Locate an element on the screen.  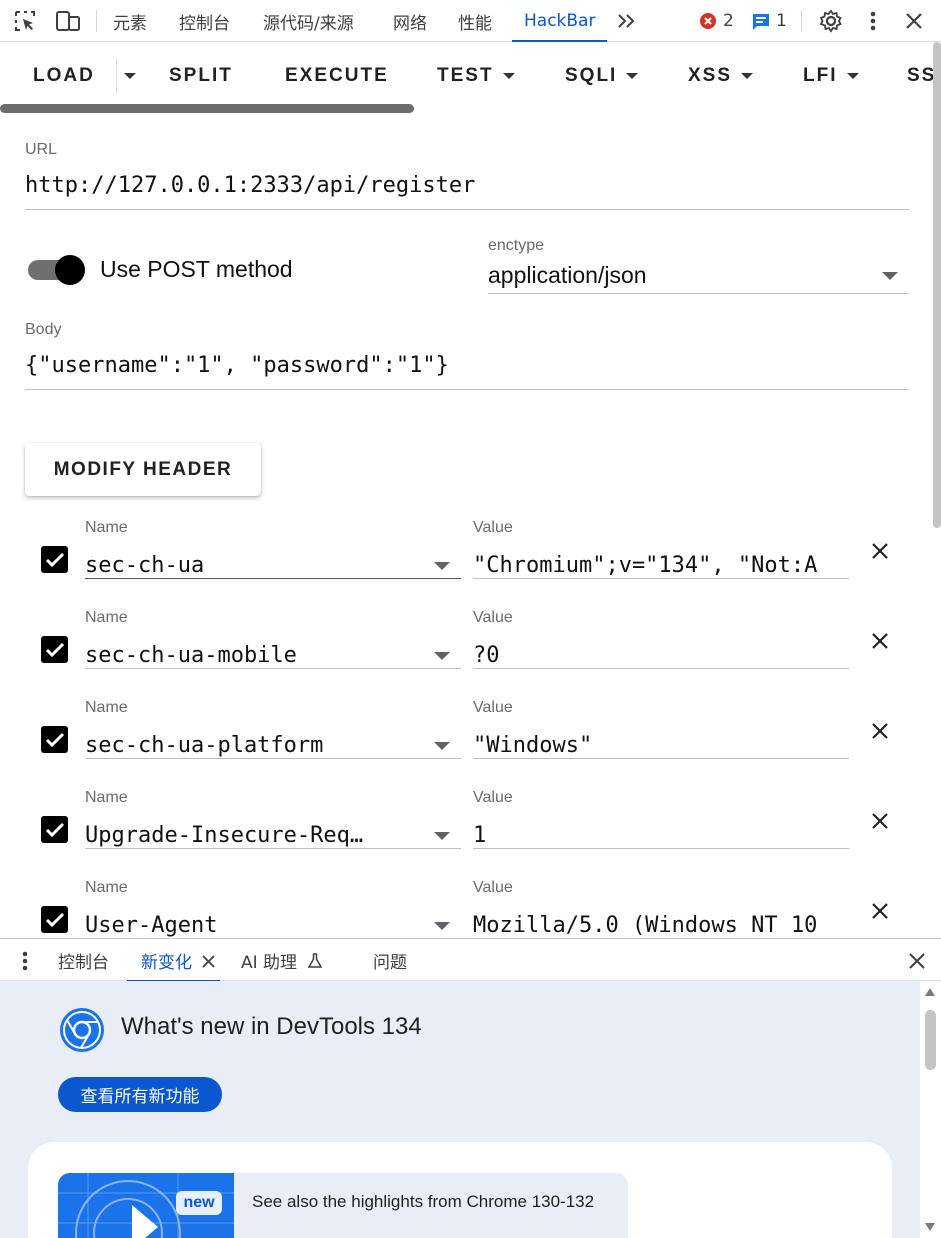
header-name-input: sec-ch-ua is located at coordinates (250, 565).